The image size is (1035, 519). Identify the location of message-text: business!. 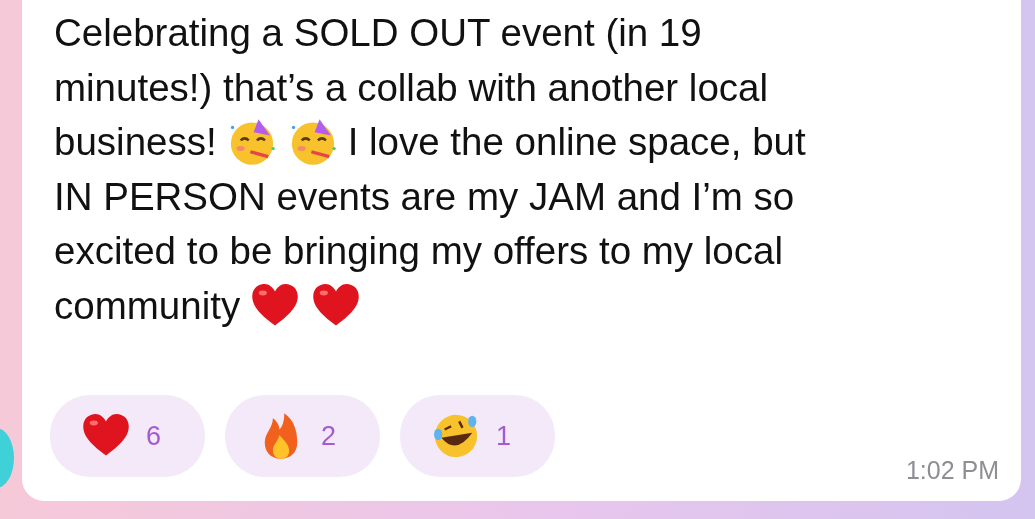
(135, 142).